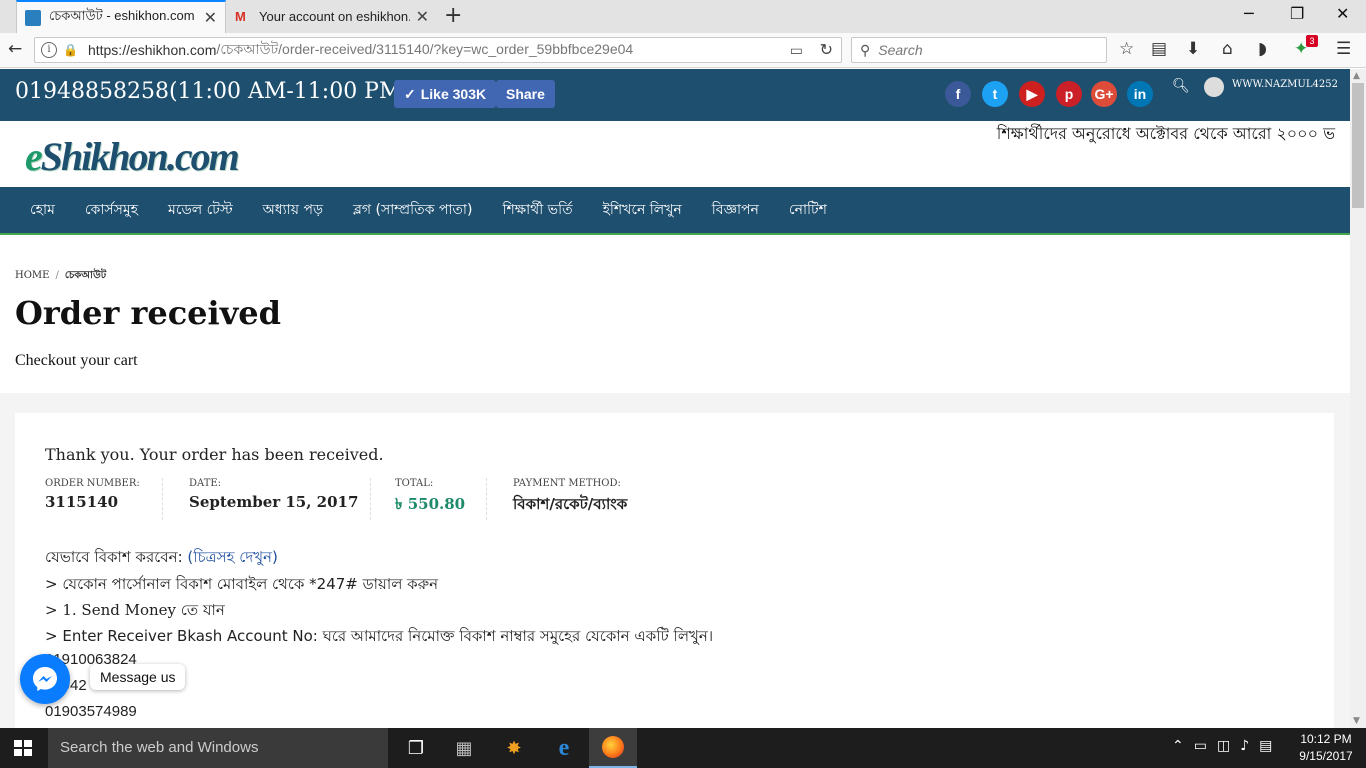  Describe the element at coordinates (1227, 49) in the screenshot. I see `home-icon: ⌂` at that location.